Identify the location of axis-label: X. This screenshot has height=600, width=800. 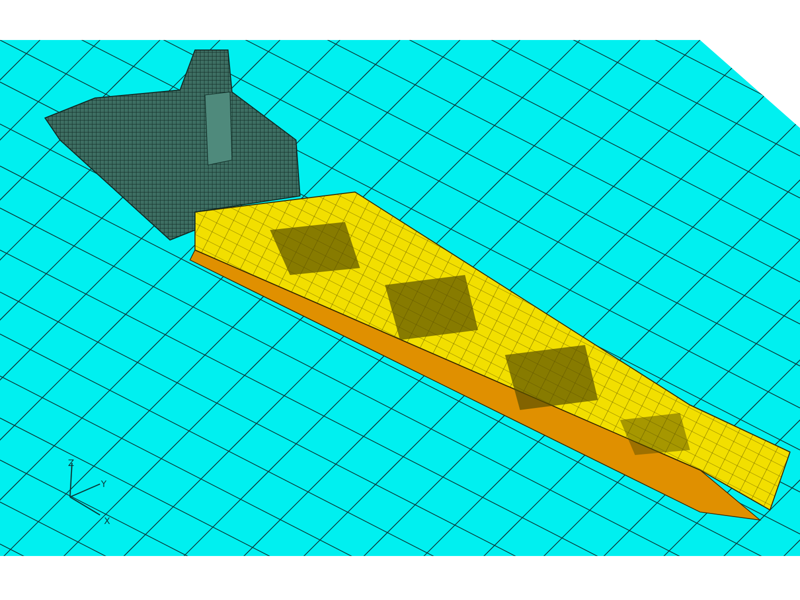
(107, 522).